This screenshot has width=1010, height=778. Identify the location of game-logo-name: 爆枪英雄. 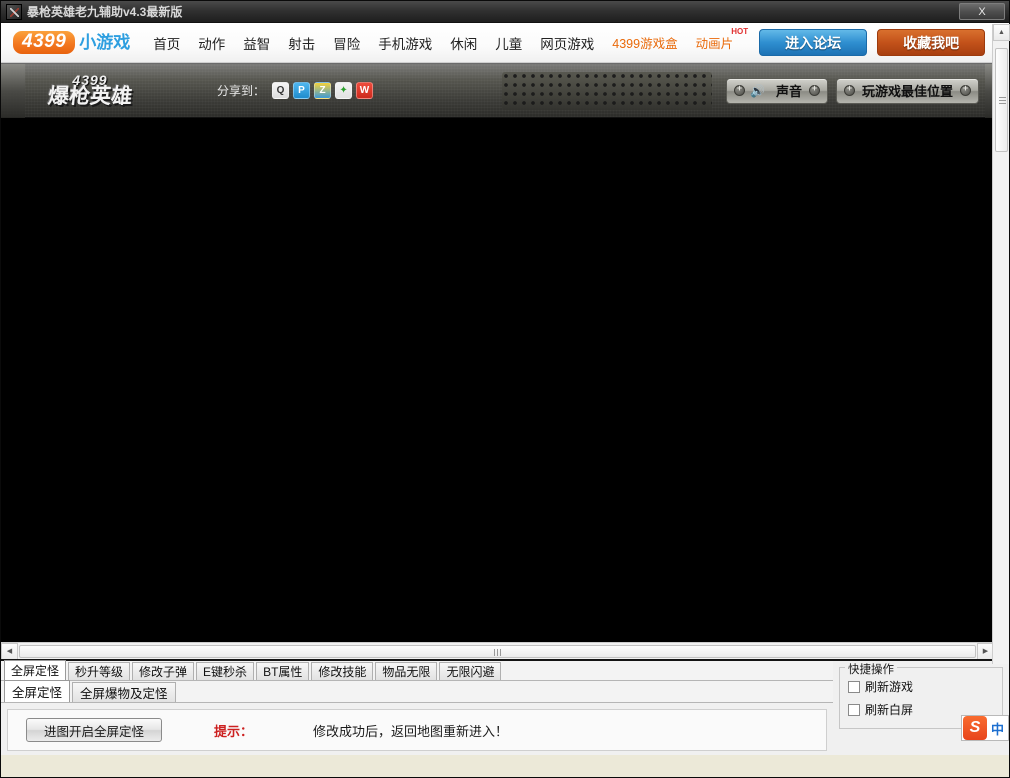
(90, 96).